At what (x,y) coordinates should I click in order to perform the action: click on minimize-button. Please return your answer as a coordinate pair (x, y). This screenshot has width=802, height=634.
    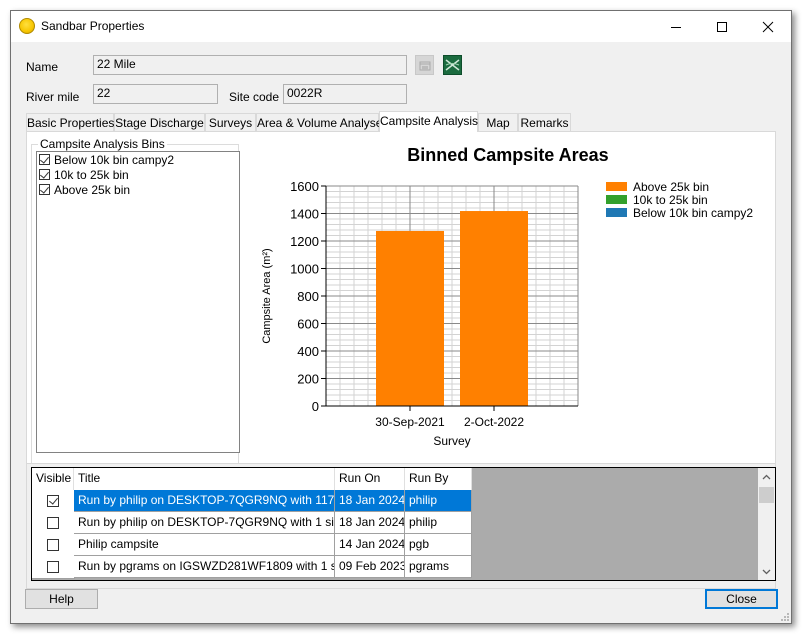
    Looking at the image, I should click on (676, 26).